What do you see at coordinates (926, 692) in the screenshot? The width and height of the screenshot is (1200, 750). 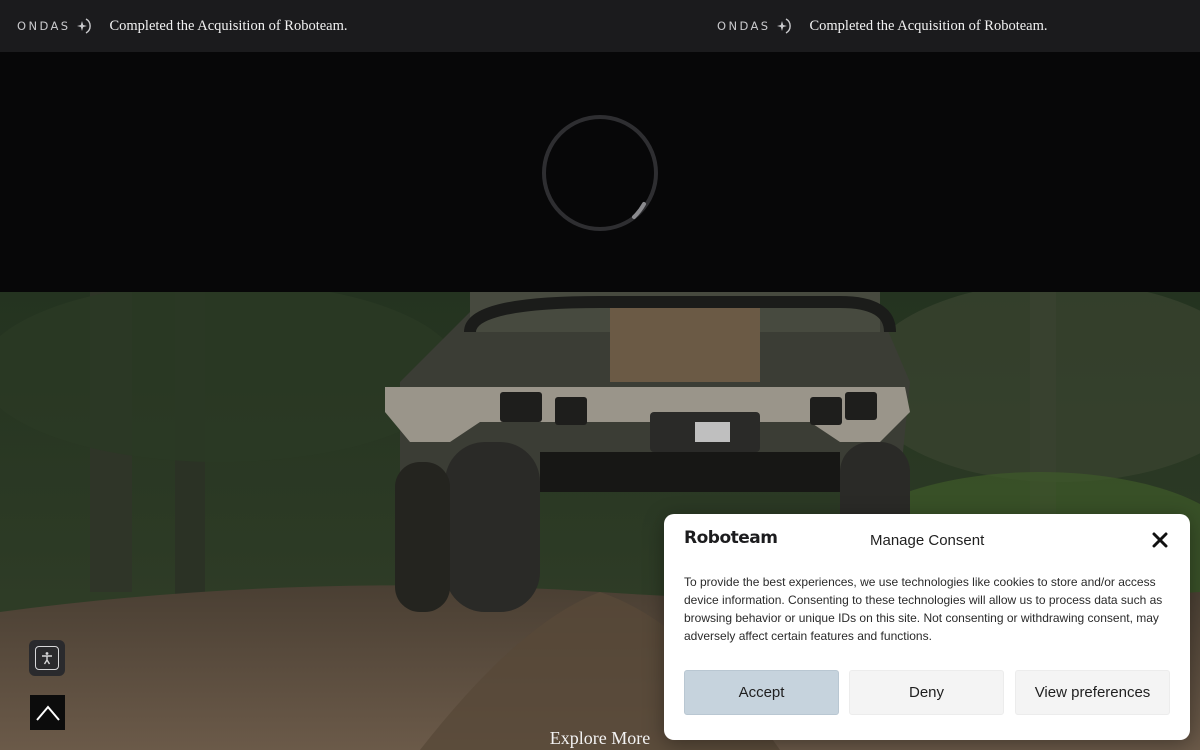 I see `deny-button: Deny` at bounding box center [926, 692].